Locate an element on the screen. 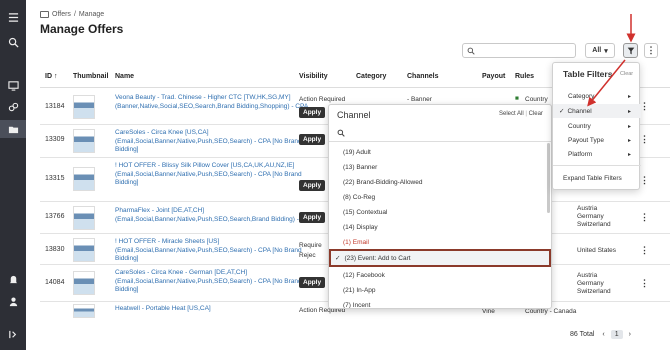  clear-link: Clear is located at coordinates (536, 114).